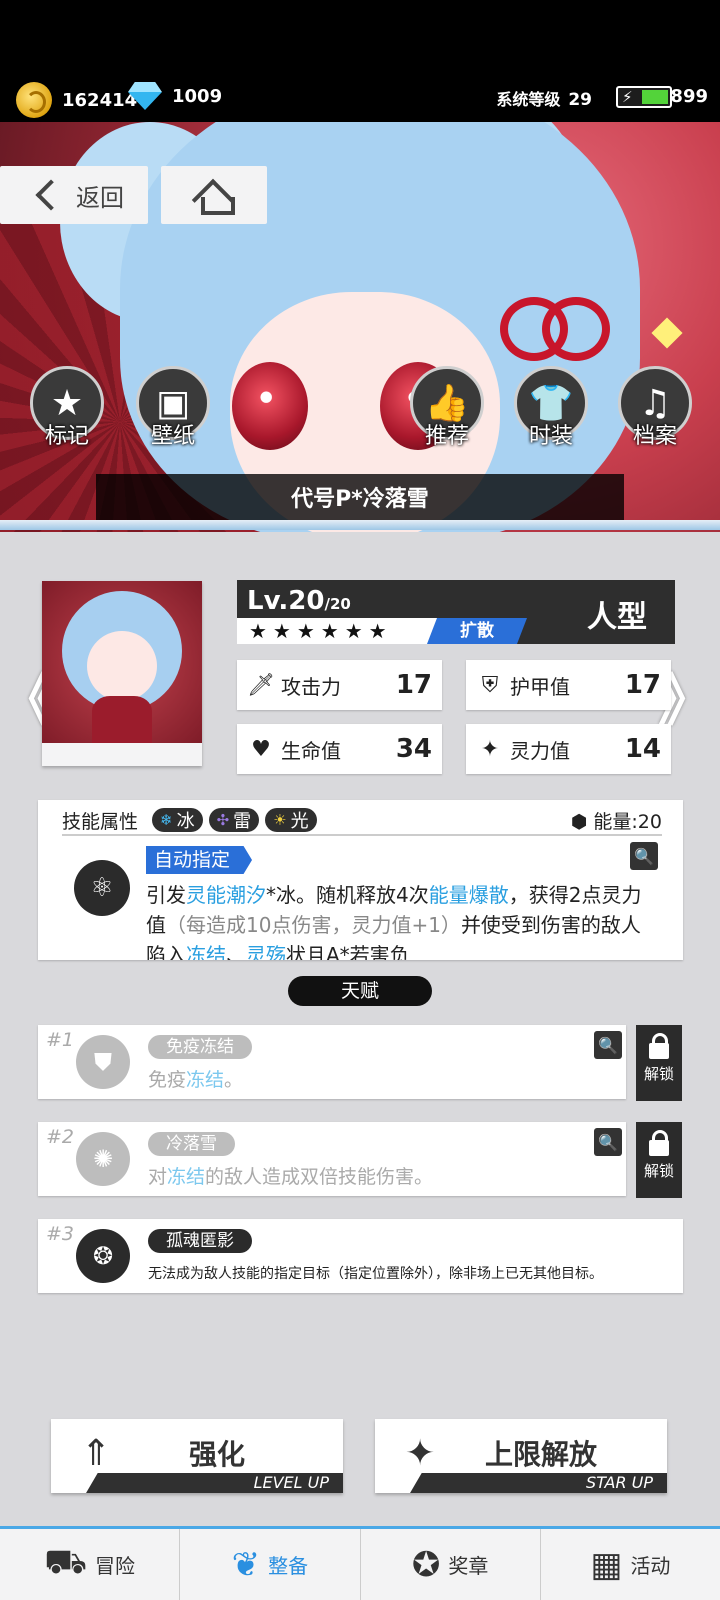 The width and height of the screenshot is (720, 1600). I want to click on element-chip-thunder: ✣ 雷, so click(234, 820).